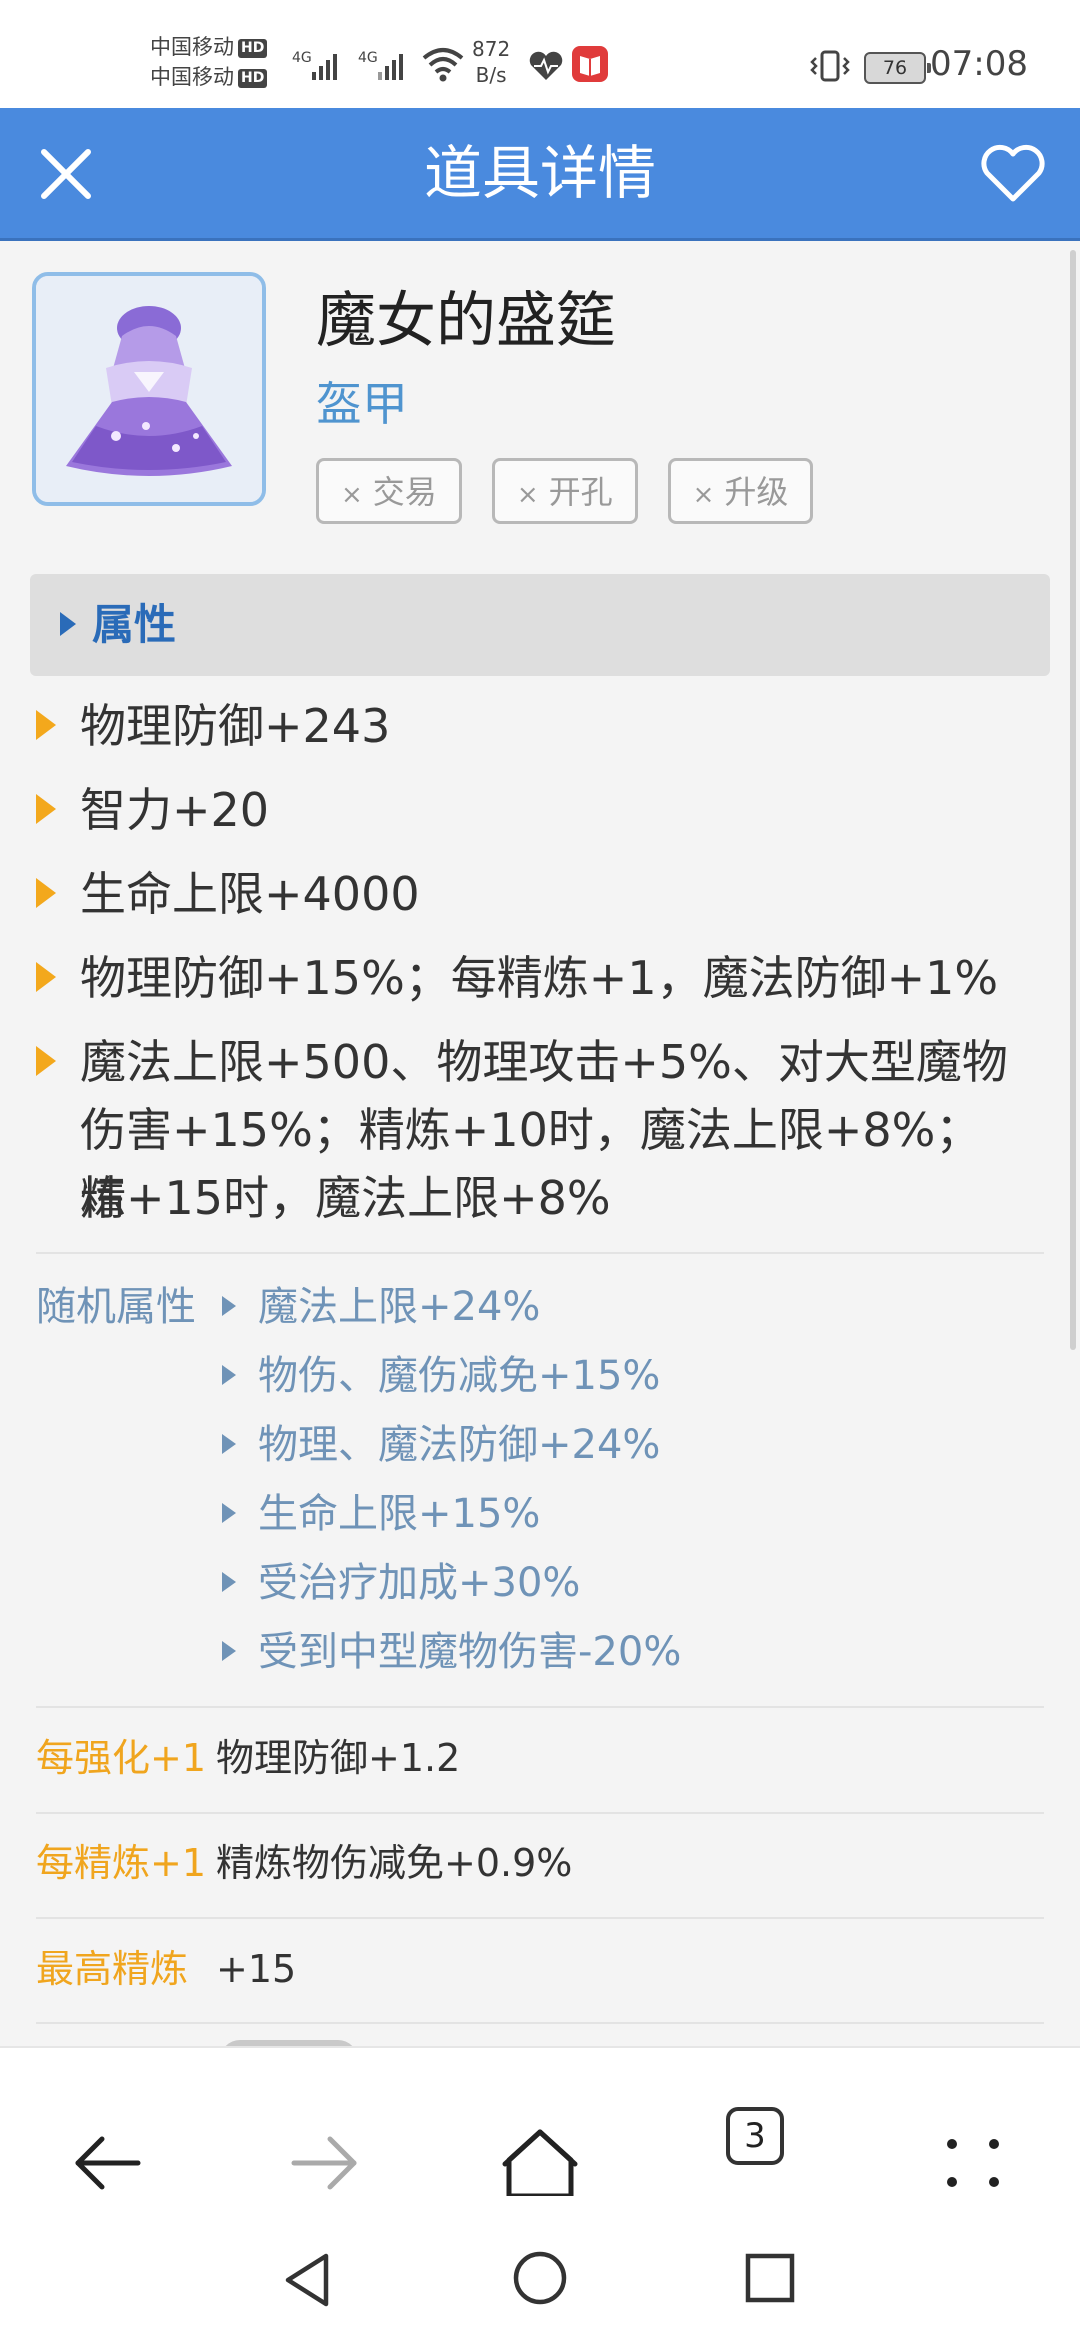 The height and width of the screenshot is (2340, 1080). I want to click on page-title: 道具详情, so click(539, 173).